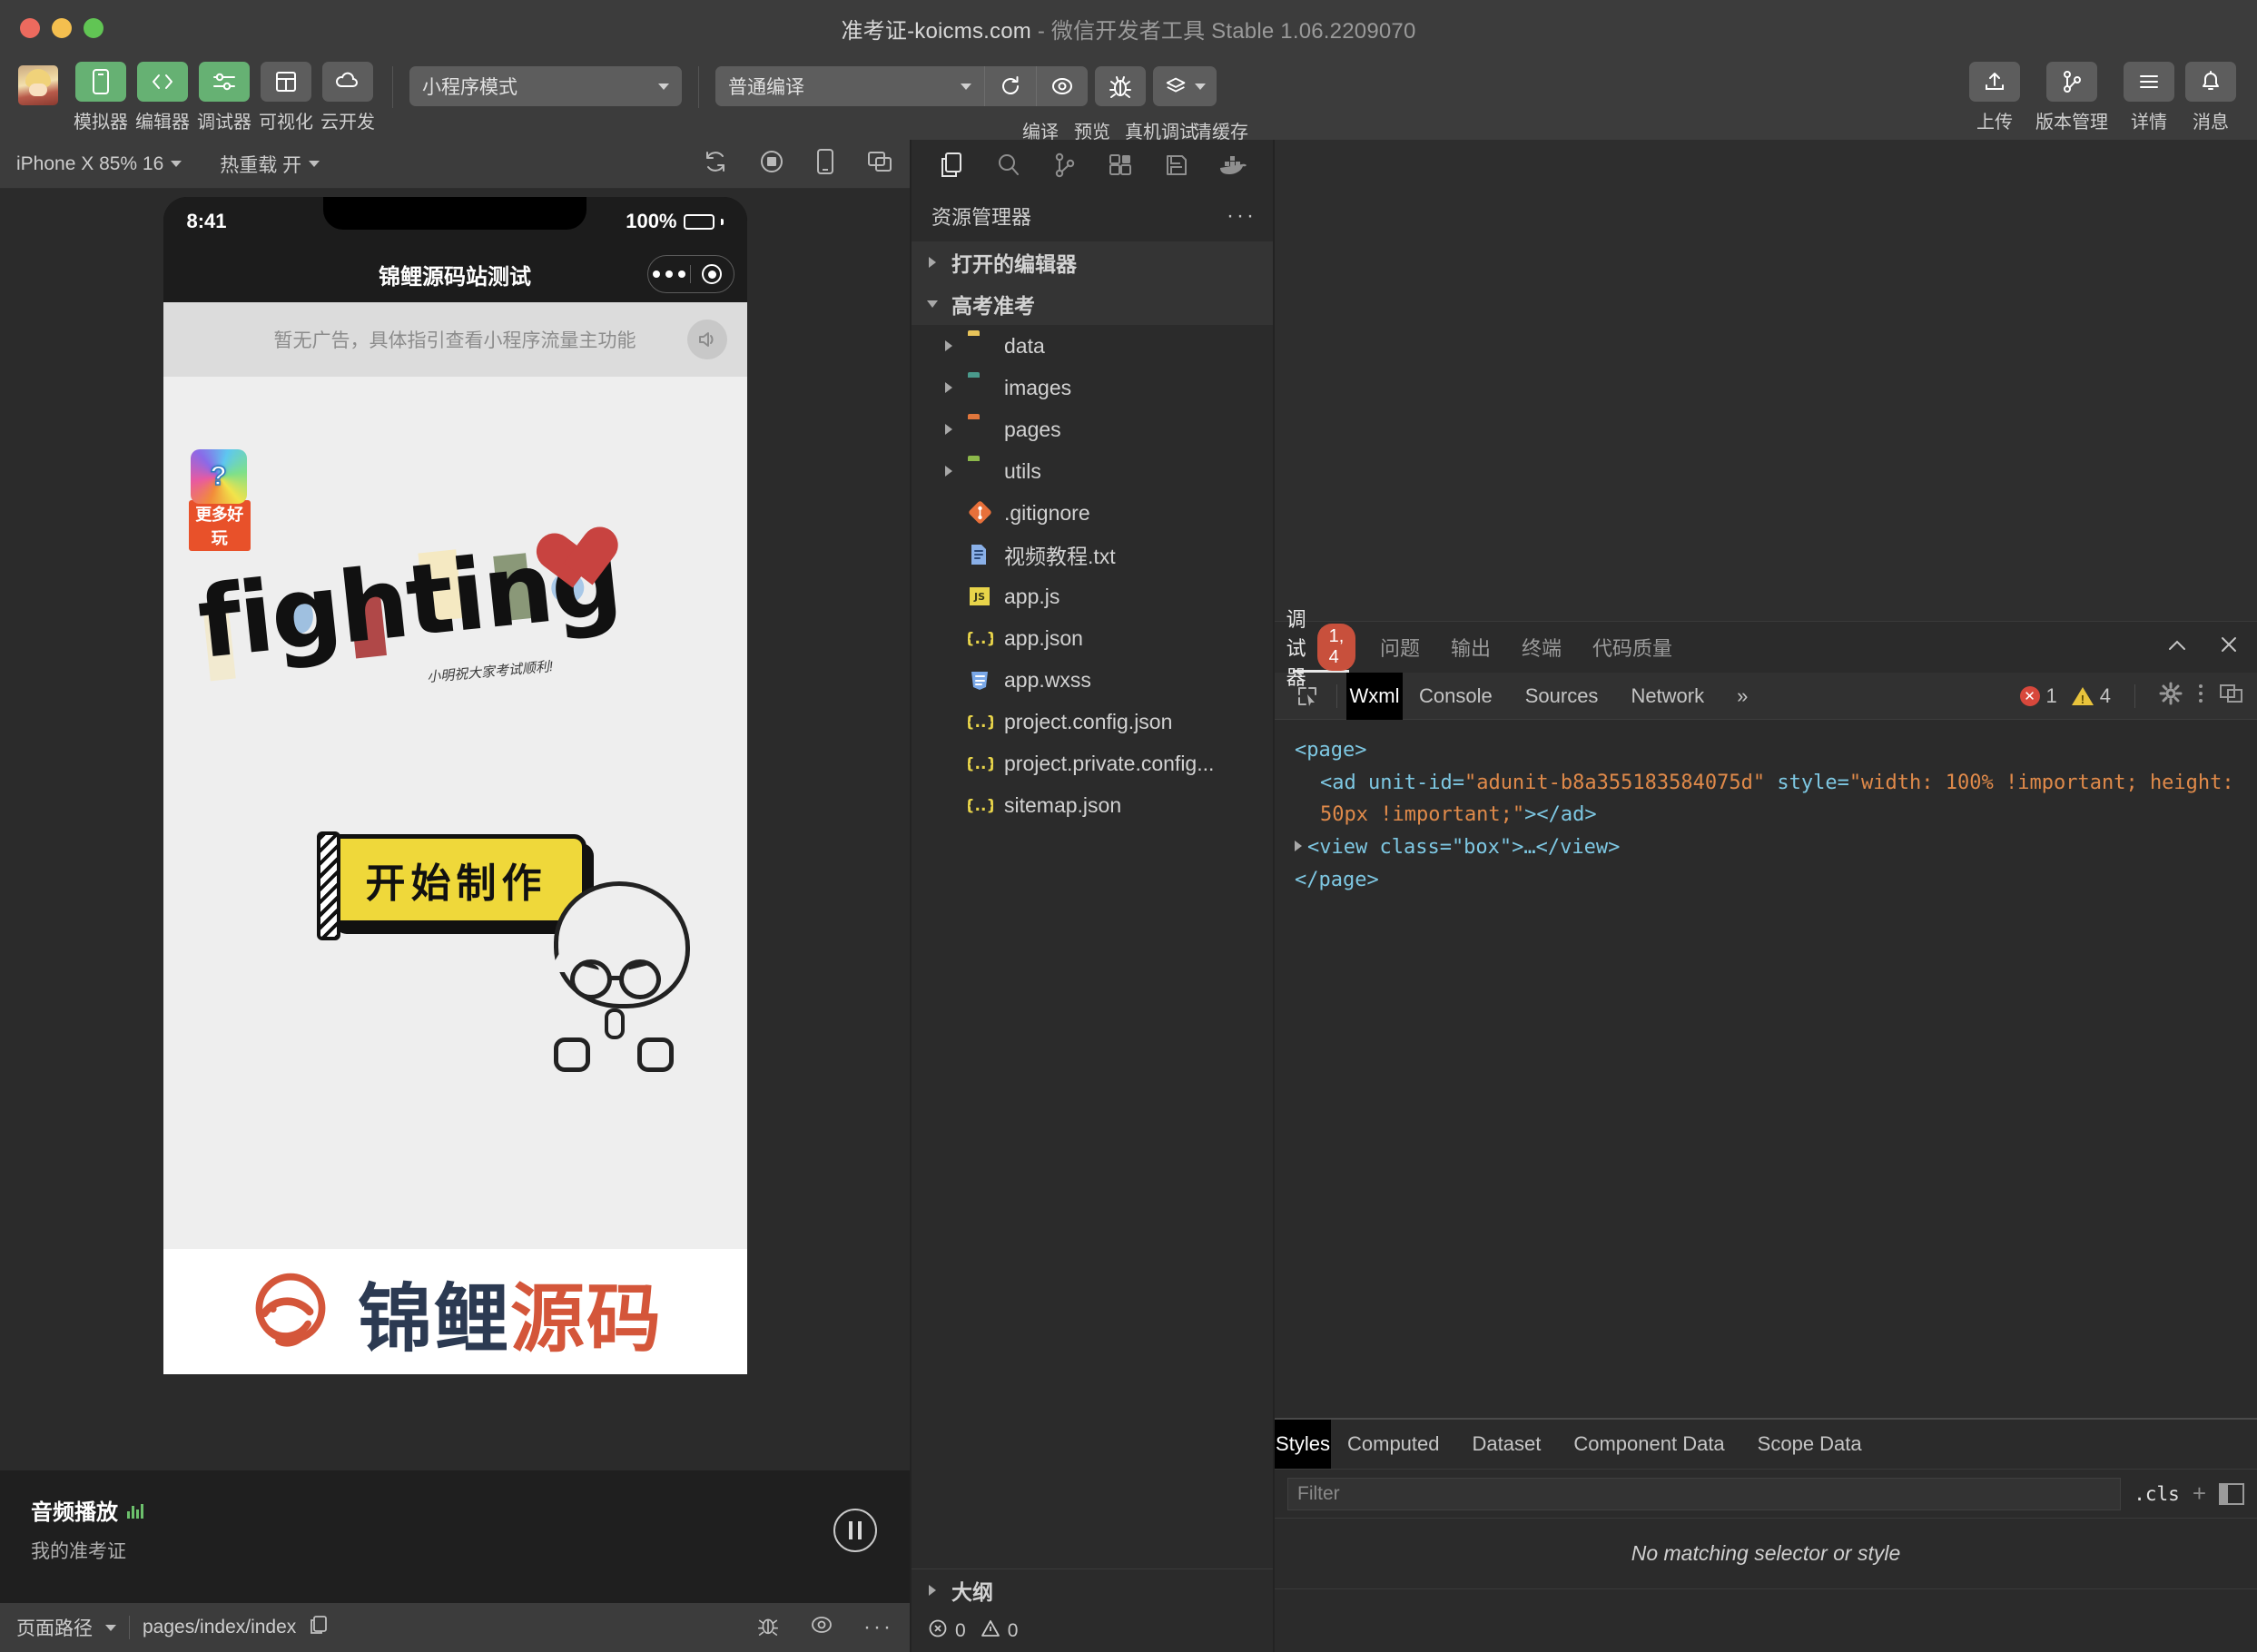  Describe the element at coordinates (707, 339) in the screenshot. I see `speaker-icon` at that location.